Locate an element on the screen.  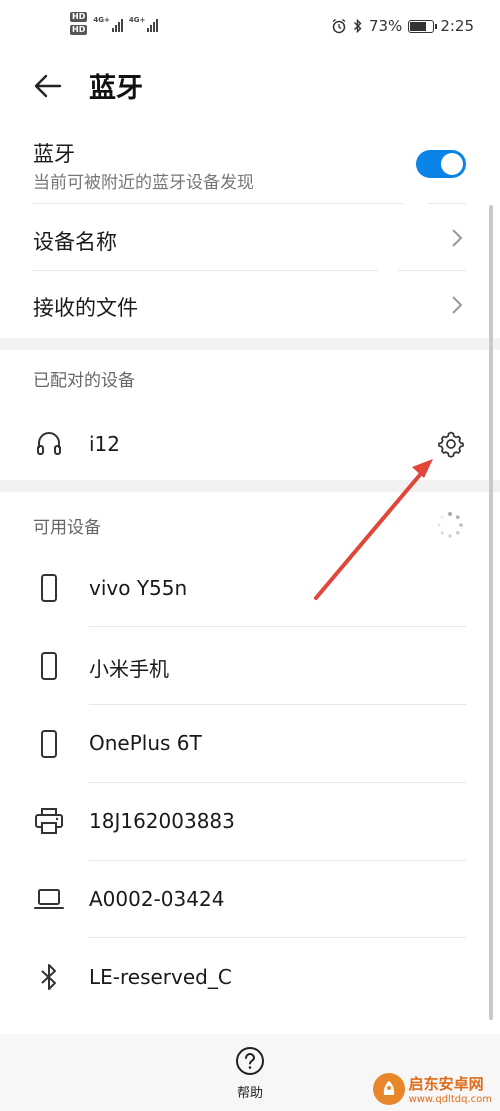
bluetooth-icon is located at coordinates (48, 977).